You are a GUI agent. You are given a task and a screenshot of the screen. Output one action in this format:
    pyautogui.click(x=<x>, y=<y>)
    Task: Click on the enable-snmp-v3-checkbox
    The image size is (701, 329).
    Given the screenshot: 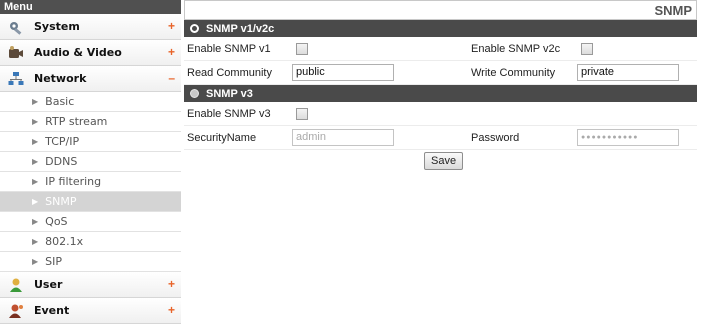 What is the action you would take?
    pyautogui.click(x=302, y=113)
    